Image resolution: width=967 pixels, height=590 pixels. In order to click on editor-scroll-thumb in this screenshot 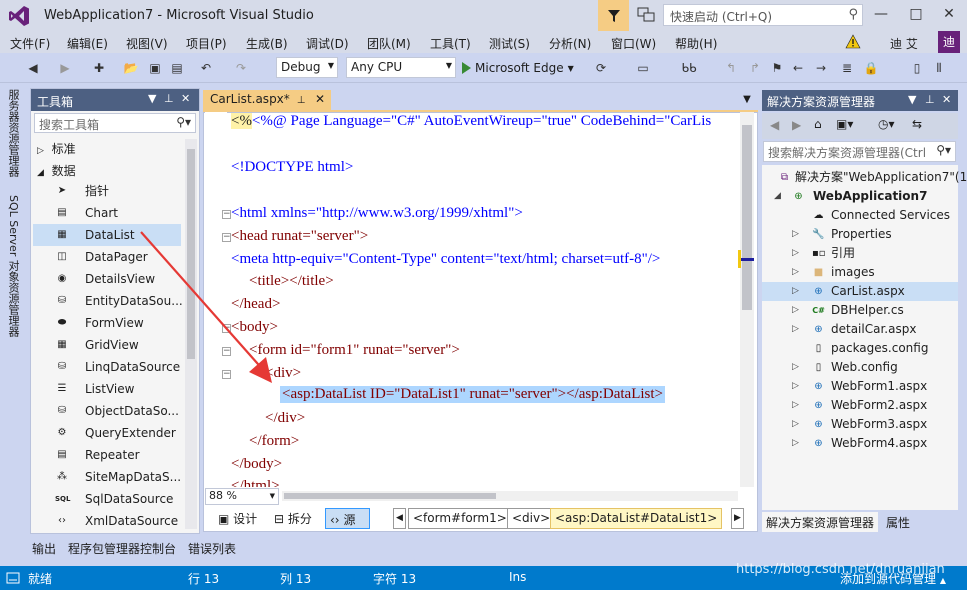, I will do `click(747, 217)`.